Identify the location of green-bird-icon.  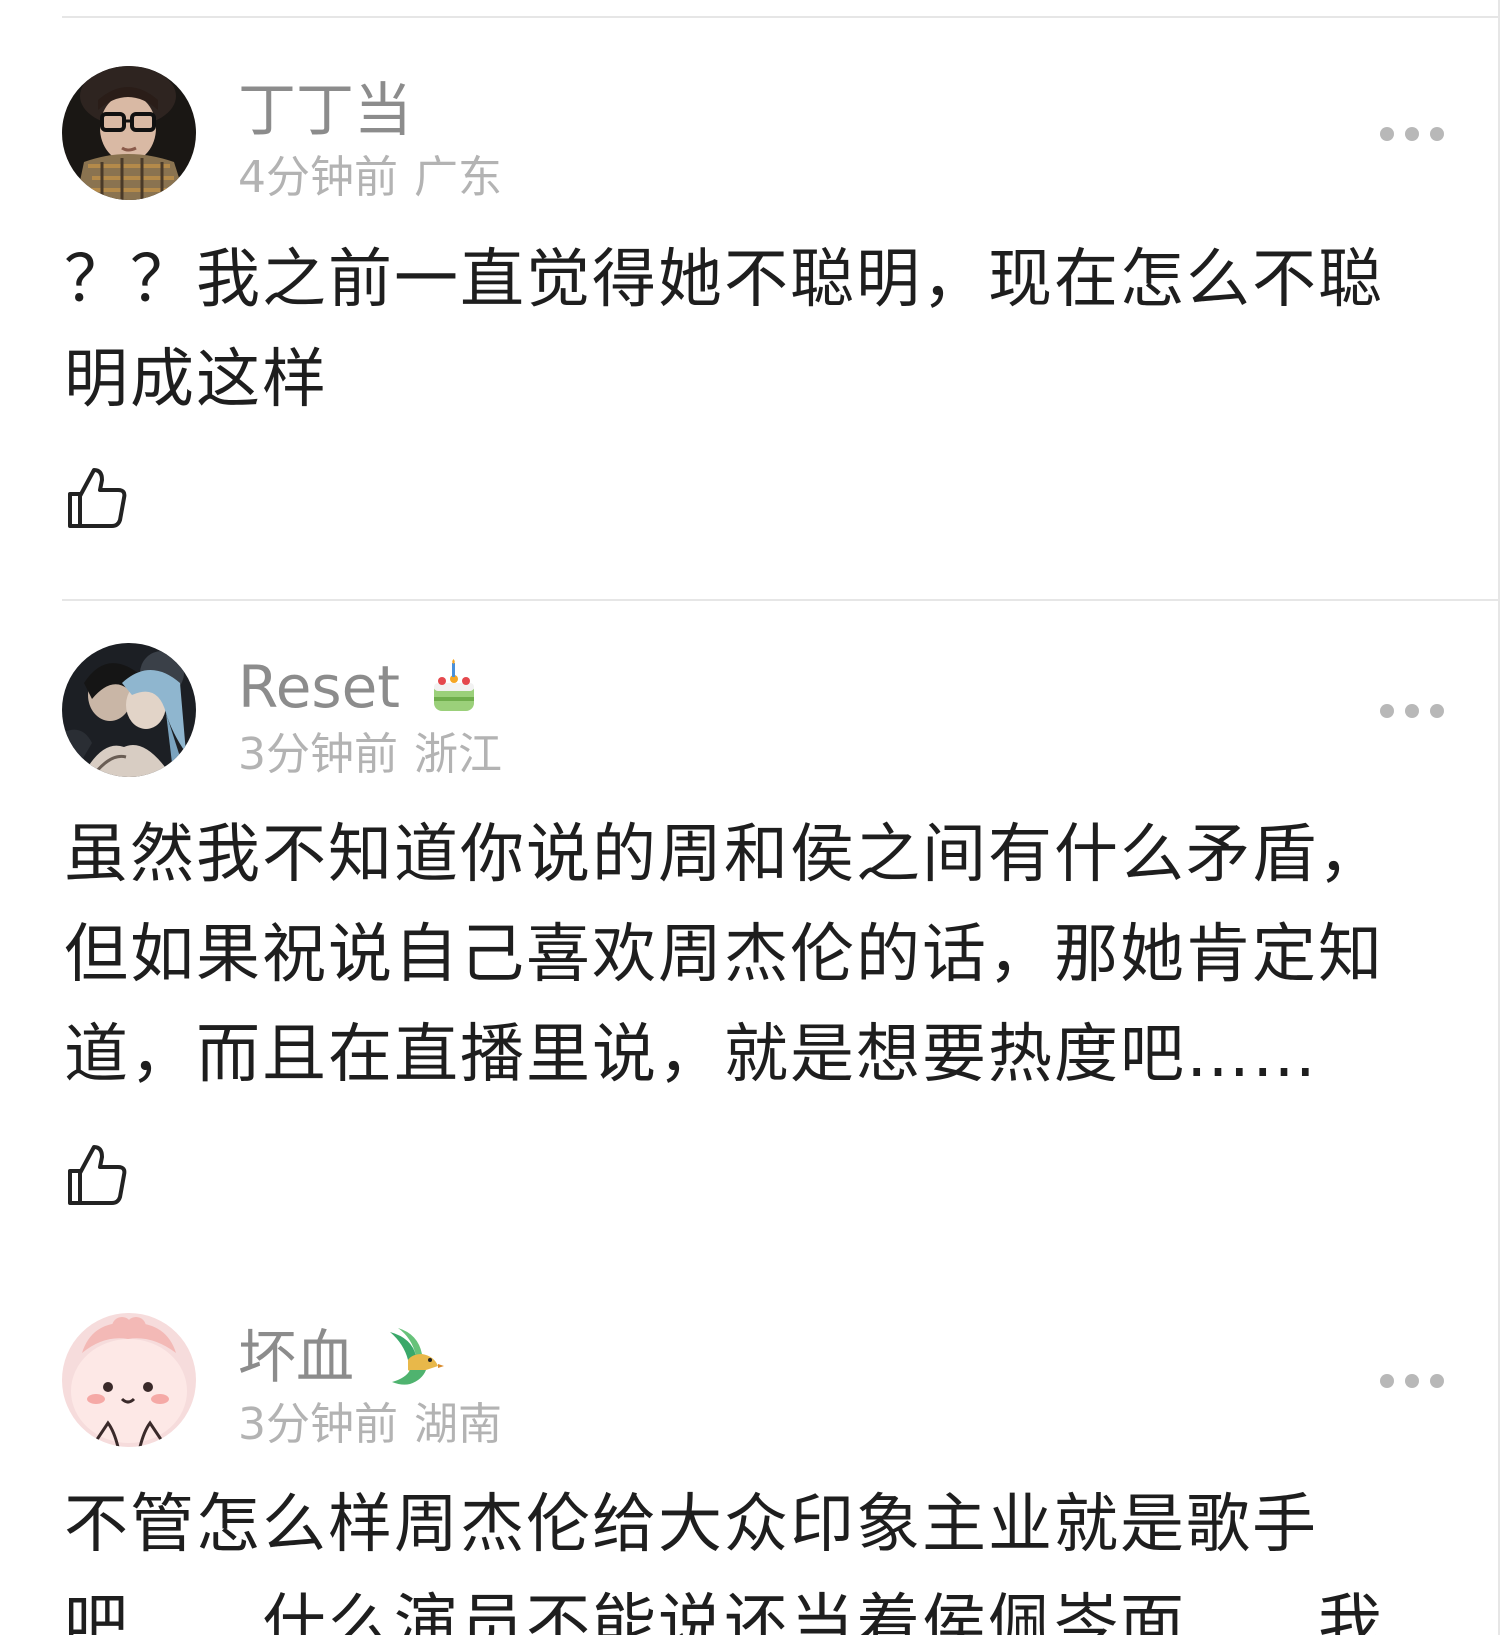
(413, 1357).